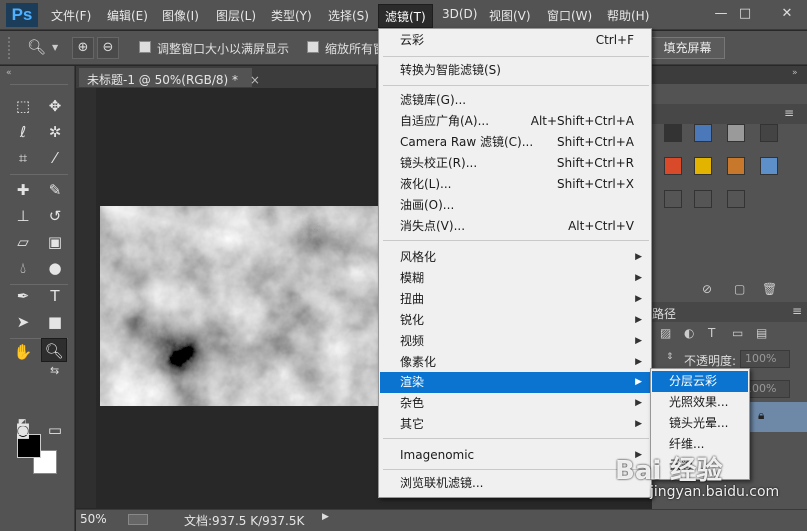  What do you see at coordinates (108, 48) in the screenshot?
I see `zoom-out-button: ⊖` at bounding box center [108, 48].